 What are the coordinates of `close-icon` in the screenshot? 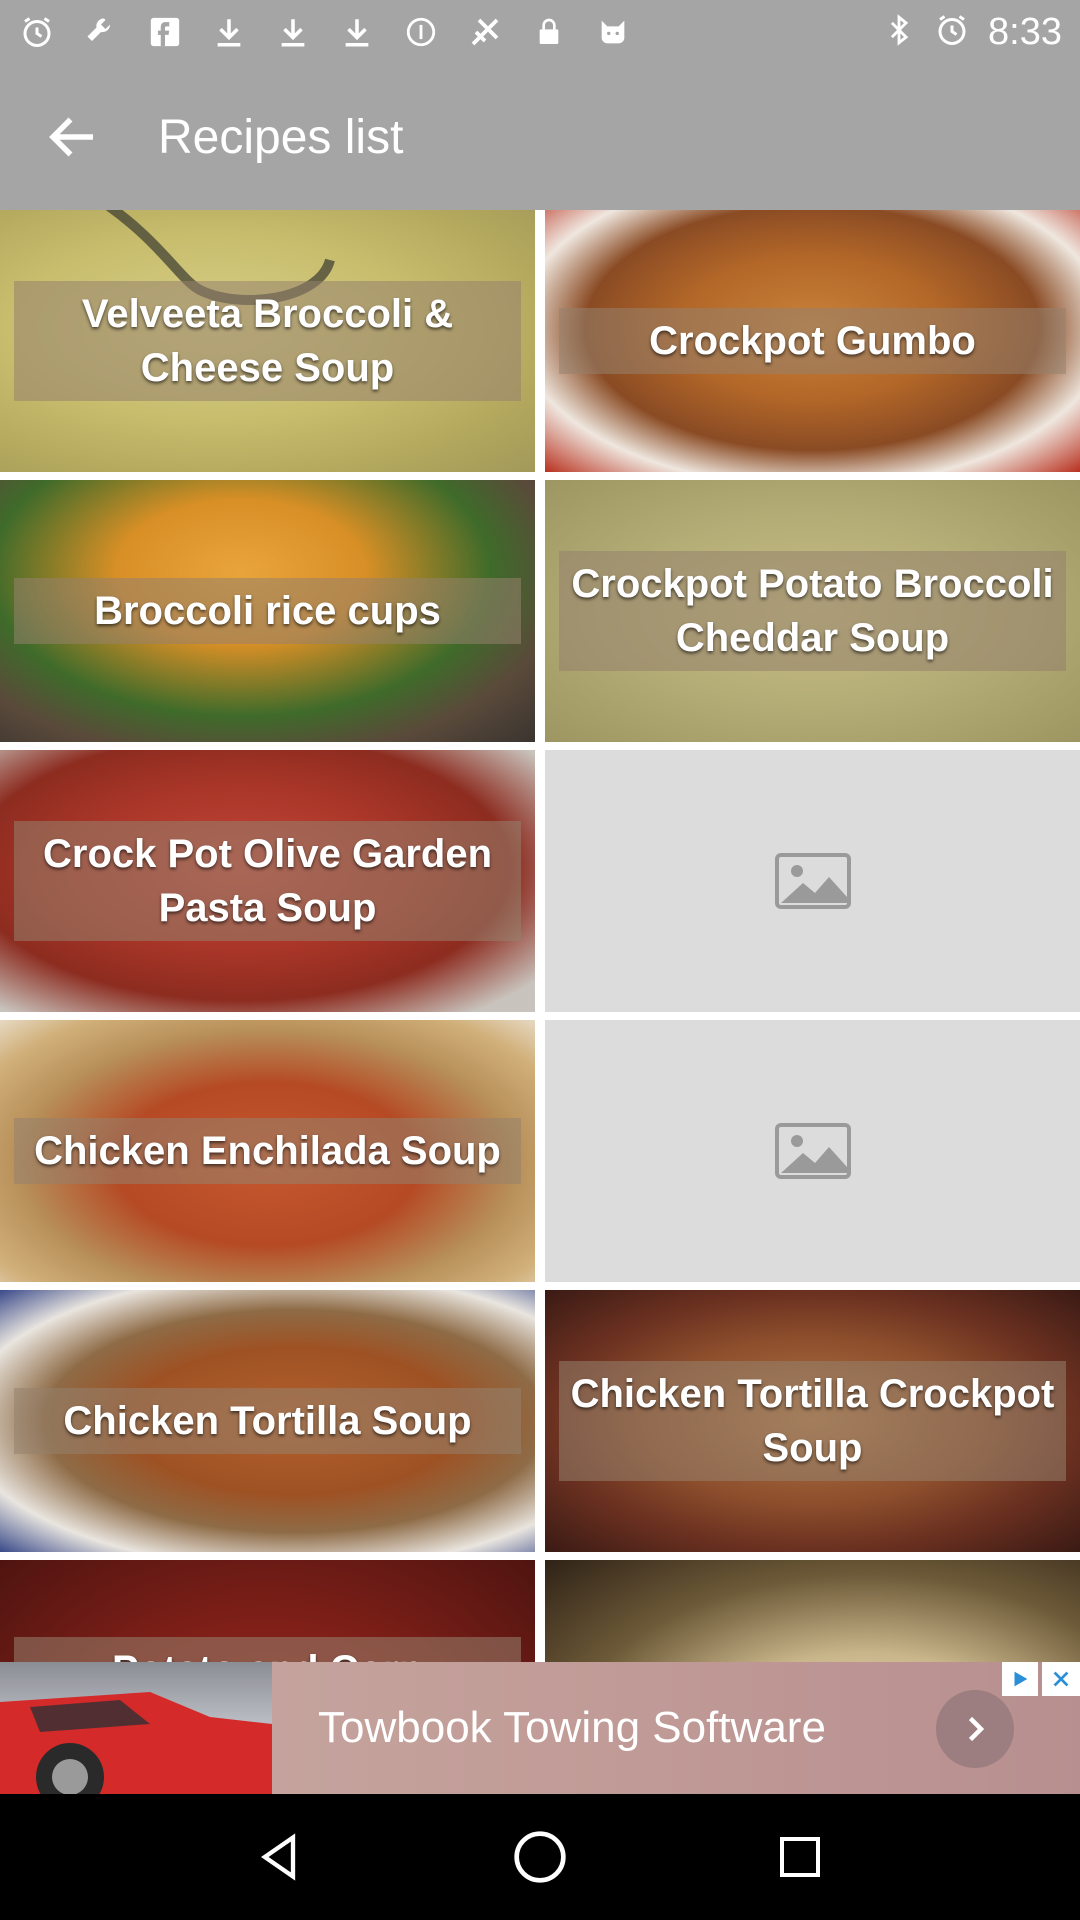 It's located at (1061, 1679).